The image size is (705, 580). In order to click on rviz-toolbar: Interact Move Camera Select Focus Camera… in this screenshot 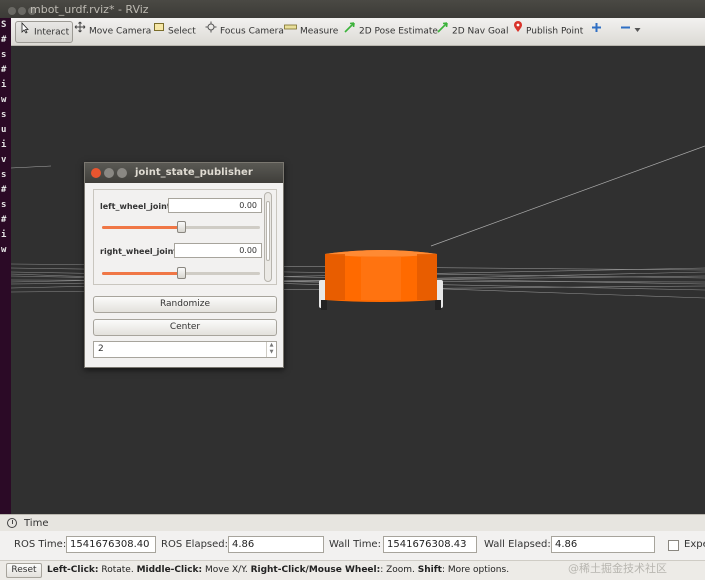, I will do `click(358, 32)`.